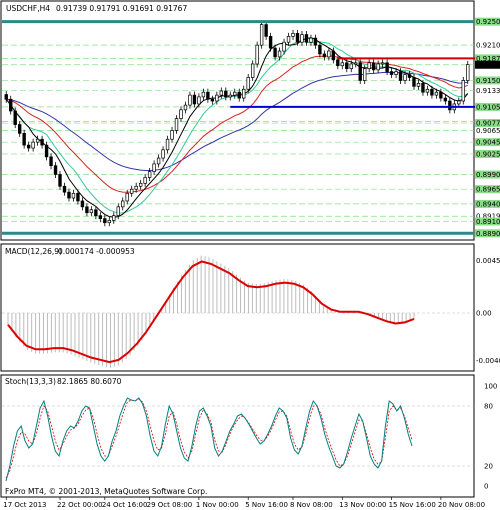 This screenshot has width=500, height=510. I want to click on macd-tick-label: 0.00, so click(484, 314).